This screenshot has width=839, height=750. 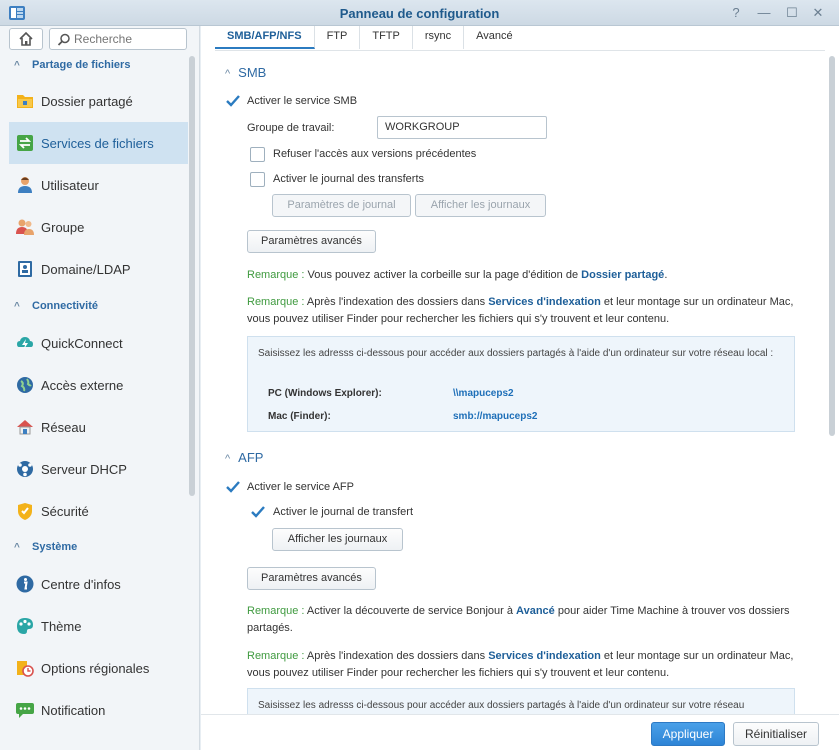 What do you see at coordinates (65, 306) in the screenshot?
I see `section-label: Connectivité` at bounding box center [65, 306].